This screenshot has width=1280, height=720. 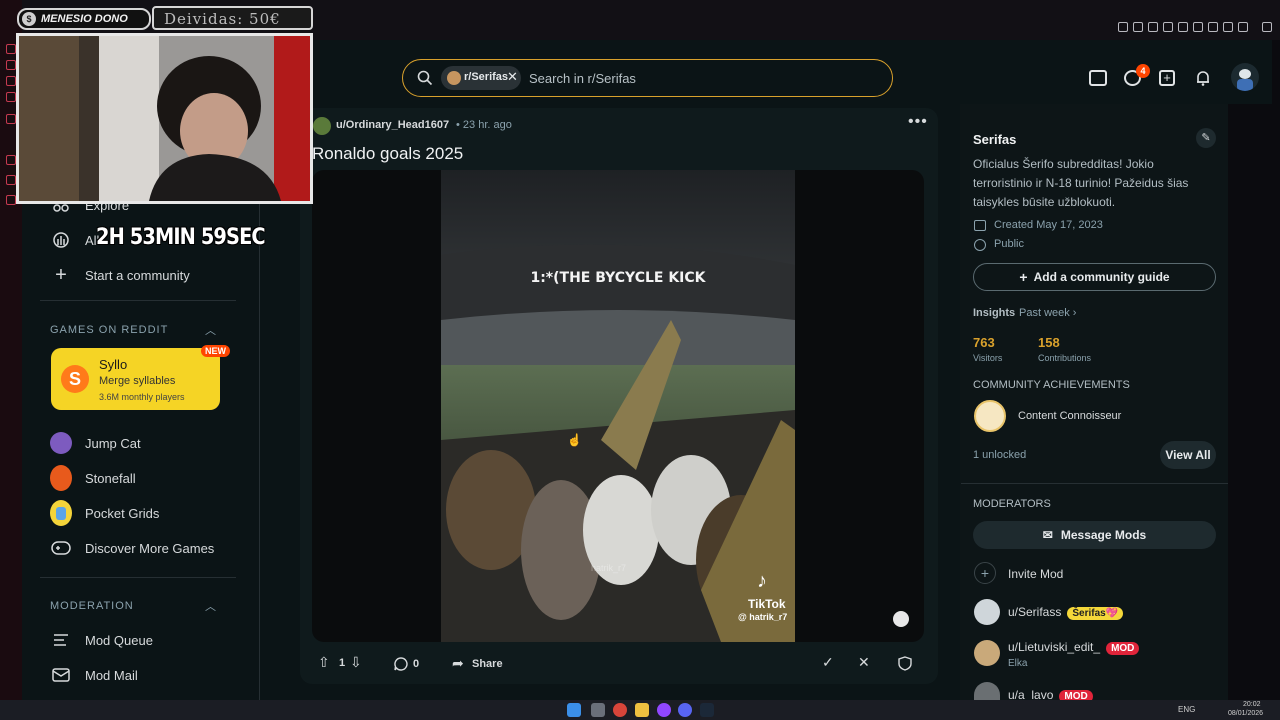 I want to click on play-icon, so click(x=1183, y=27).